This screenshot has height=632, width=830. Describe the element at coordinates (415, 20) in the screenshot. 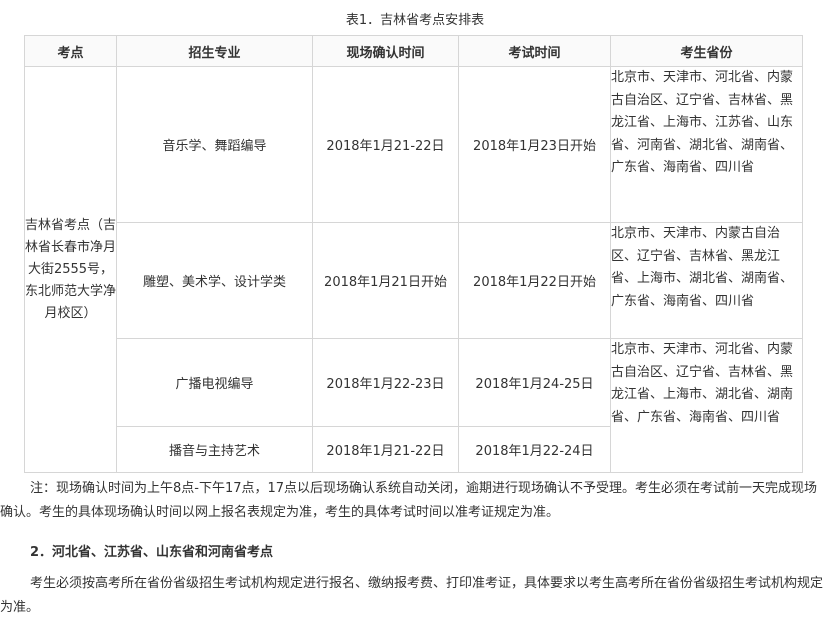

I see `table-caption: 表1．吉林省考点安排表` at that location.